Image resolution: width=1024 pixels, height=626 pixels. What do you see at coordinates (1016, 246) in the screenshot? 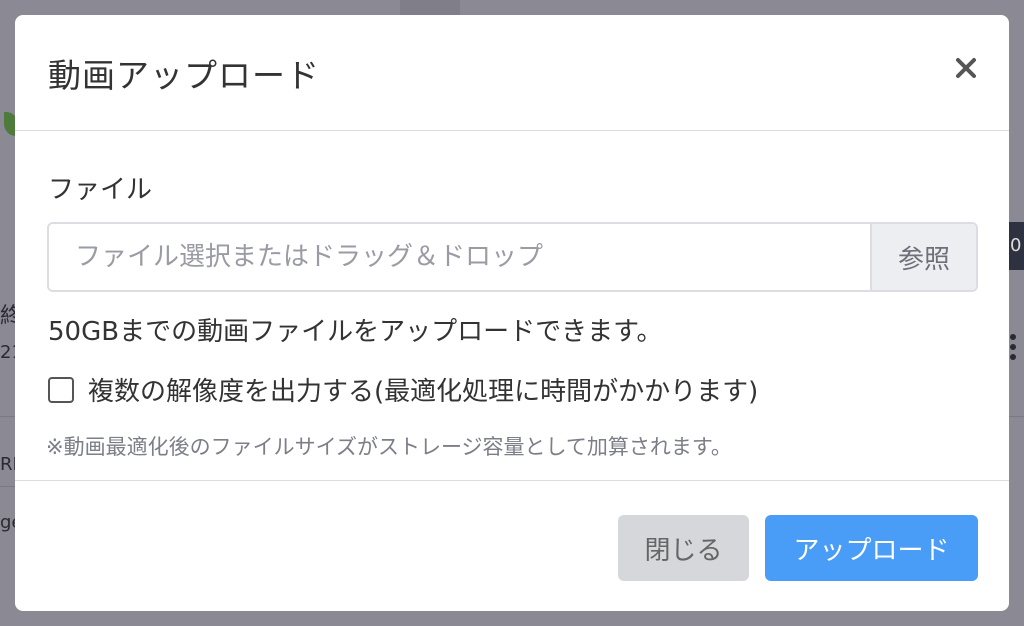
I see `background-dark-badge: 0` at bounding box center [1016, 246].